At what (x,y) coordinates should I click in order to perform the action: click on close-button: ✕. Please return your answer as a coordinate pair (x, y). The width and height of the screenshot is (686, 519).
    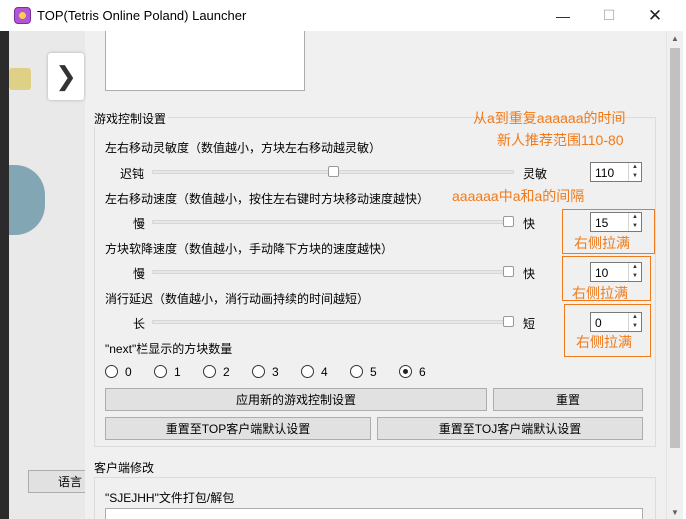
    Looking at the image, I should click on (655, 15).